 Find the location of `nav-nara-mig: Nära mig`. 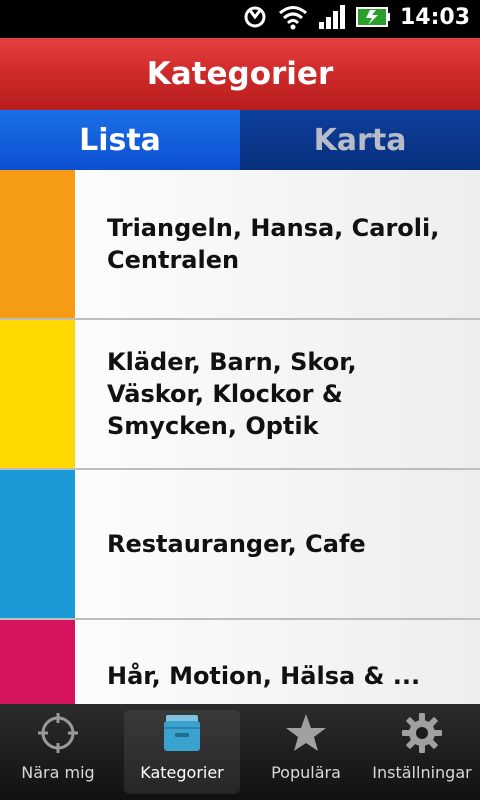

nav-nara-mig: Nära mig is located at coordinates (58, 752).